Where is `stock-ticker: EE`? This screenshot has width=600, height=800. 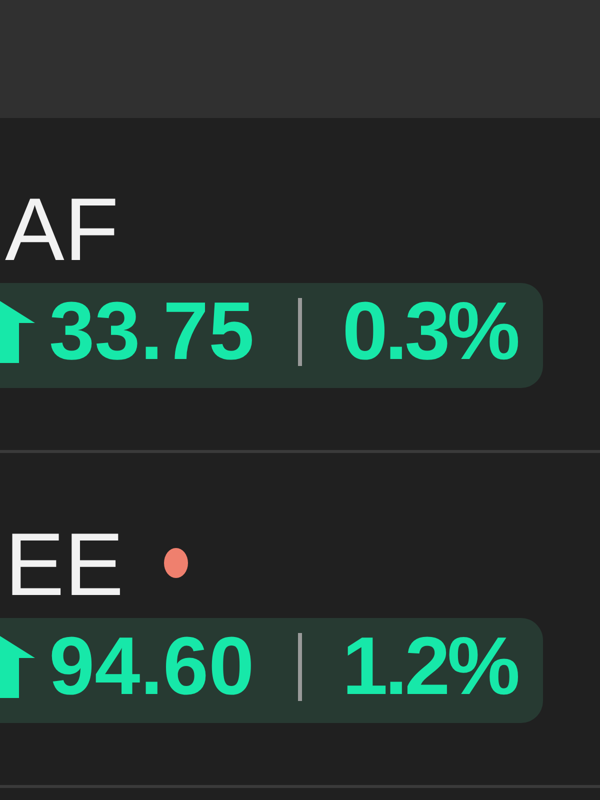
stock-ticker: EE is located at coordinates (64, 564).